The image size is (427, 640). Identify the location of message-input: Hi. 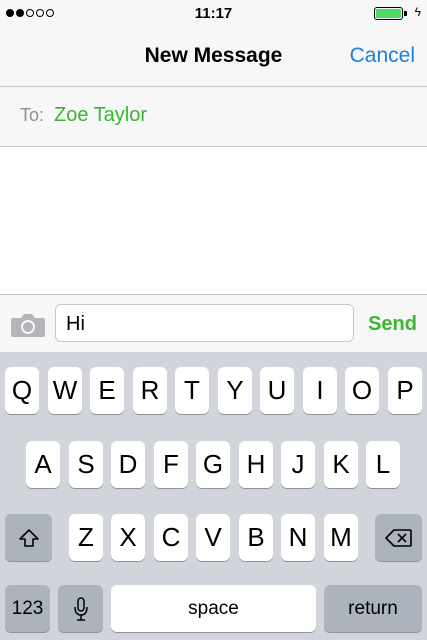
(204, 323).